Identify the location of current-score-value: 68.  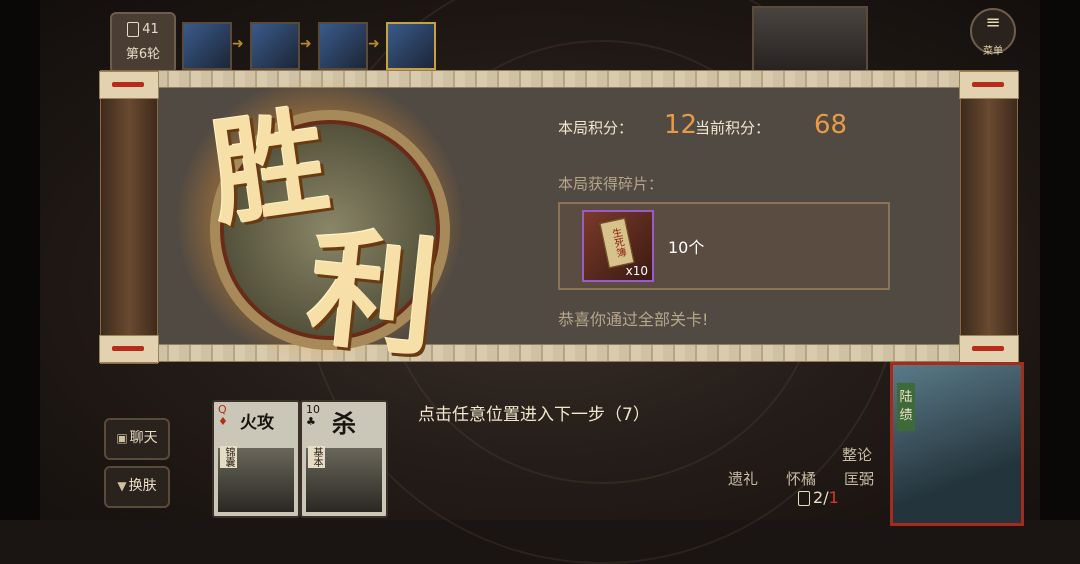
(831, 125).